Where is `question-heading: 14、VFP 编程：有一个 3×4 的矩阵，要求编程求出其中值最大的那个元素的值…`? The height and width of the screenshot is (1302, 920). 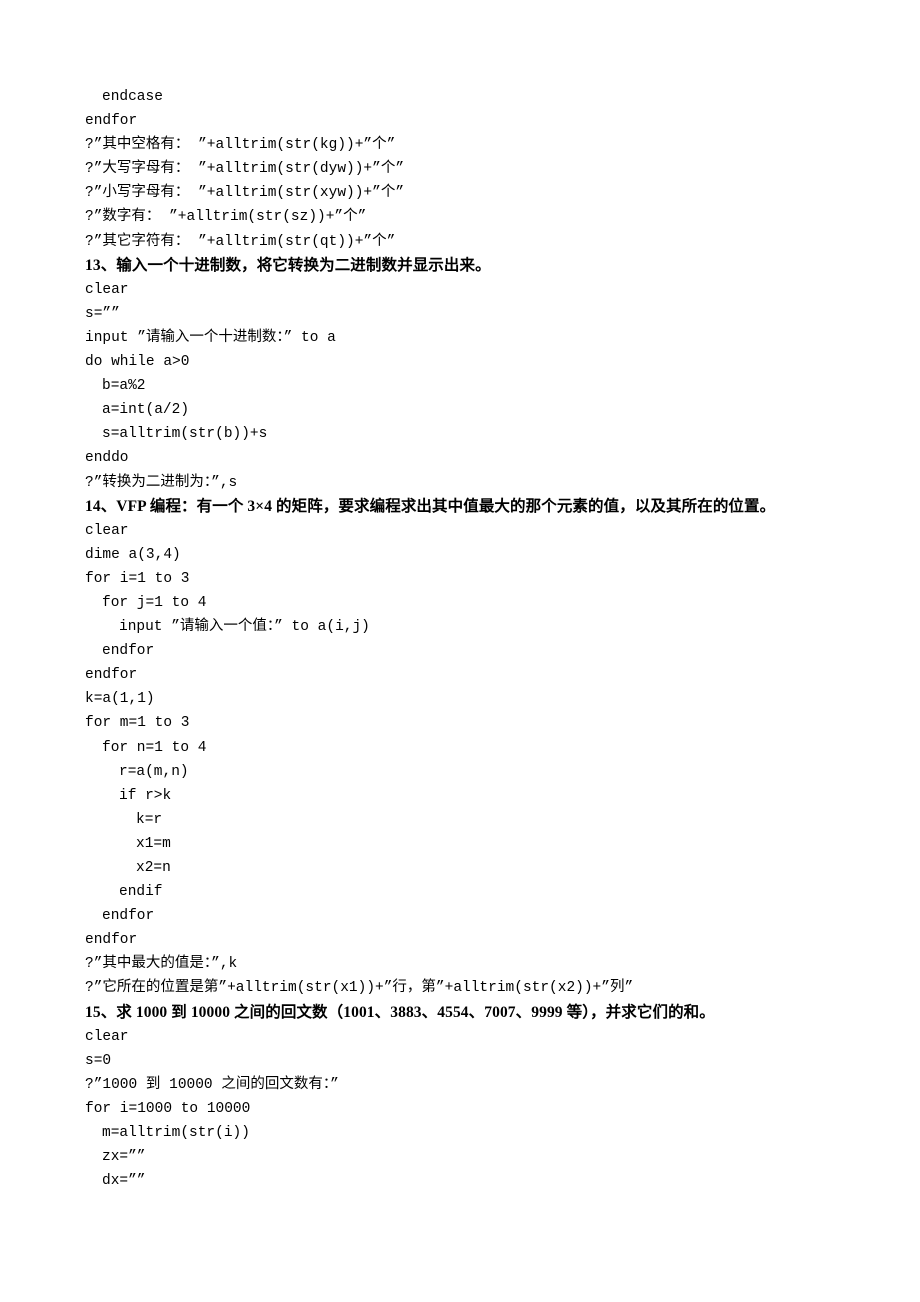 question-heading: 14、VFP 编程：有一个 3×4 的矩阵，要求编程求出其中值最大的那个元素的值… is located at coordinates (430, 506).